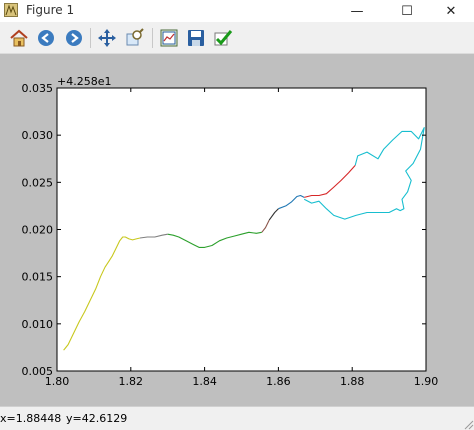  Describe the element at coordinates (84, 81) in the screenshot. I see `offset-label: +4.258e1` at that location.